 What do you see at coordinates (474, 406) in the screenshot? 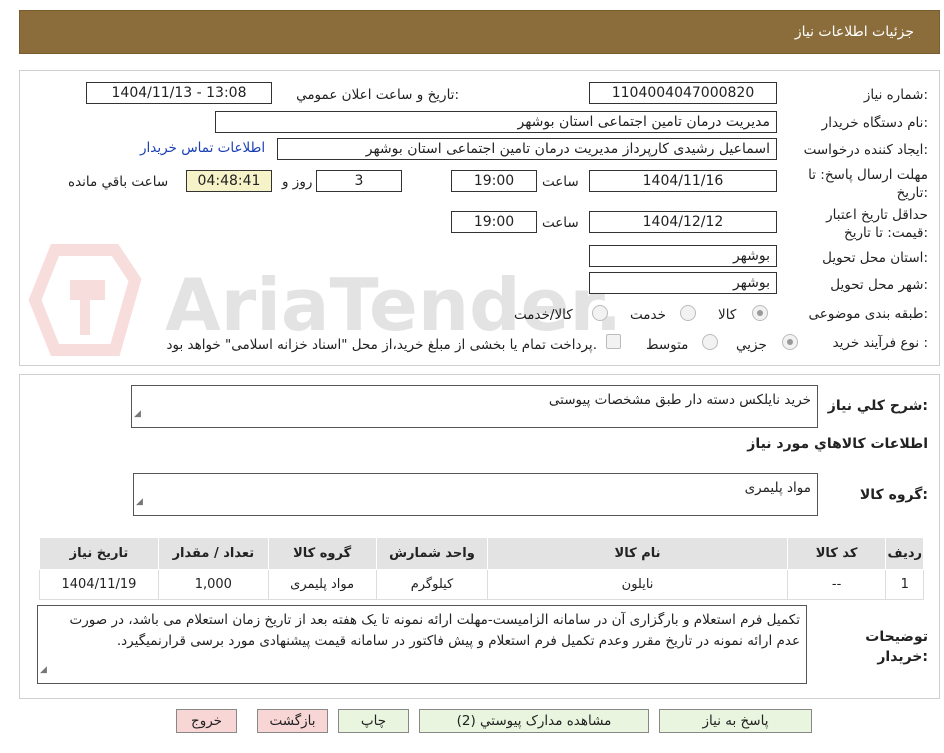
I see `summary-textarea: خرید نایلکس دسته دار طبق مشخصات پیوستی ◢` at bounding box center [474, 406].